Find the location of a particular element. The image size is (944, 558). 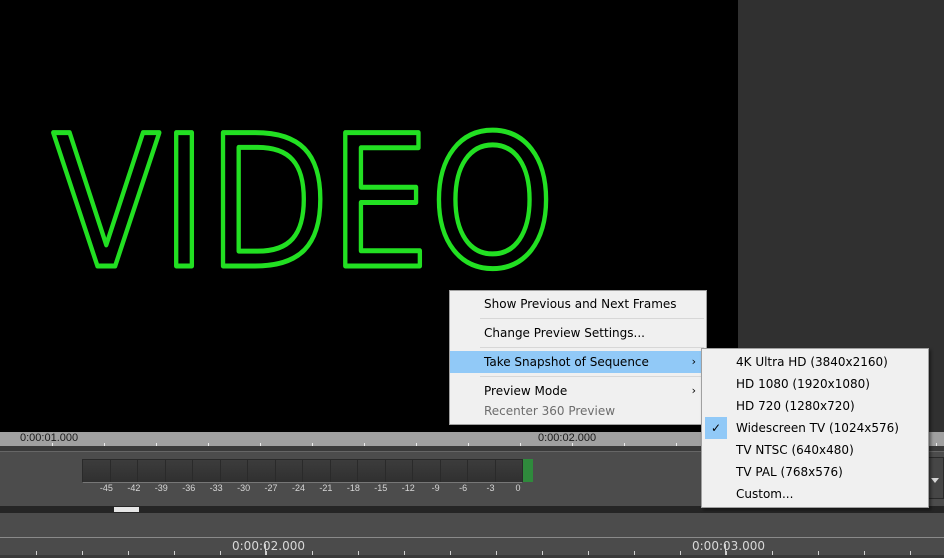

meter-scale-label: -30 is located at coordinates (244, 488).